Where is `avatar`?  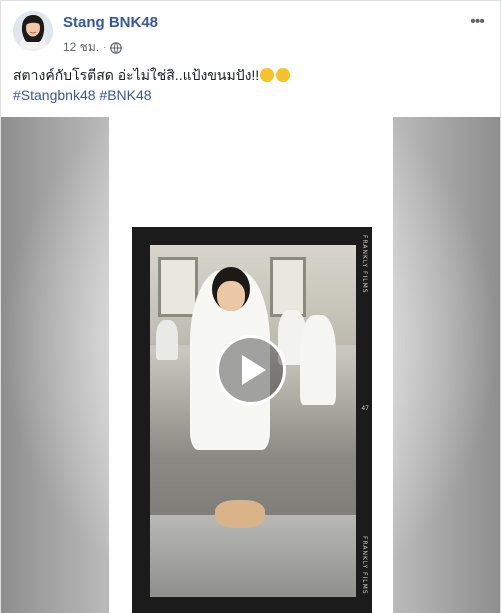
avatar is located at coordinates (33, 31).